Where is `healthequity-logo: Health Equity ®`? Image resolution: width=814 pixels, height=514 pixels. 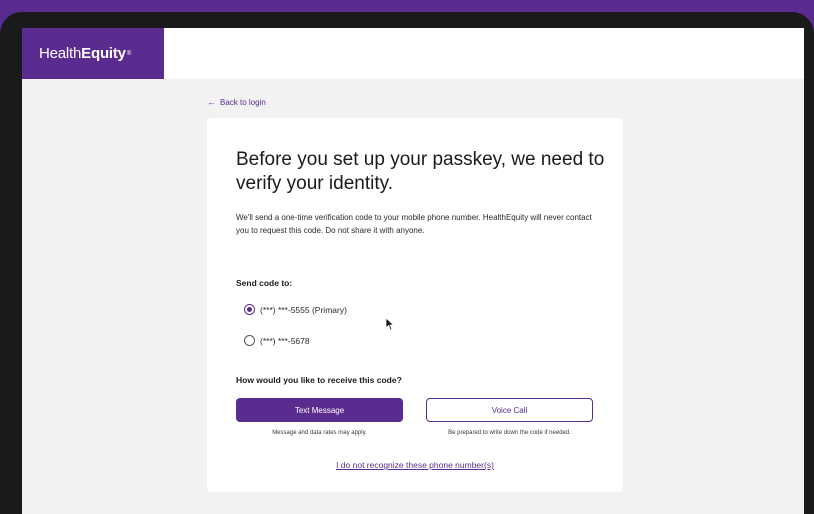 healthequity-logo: Health Equity ® is located at coordinates (93, 53).